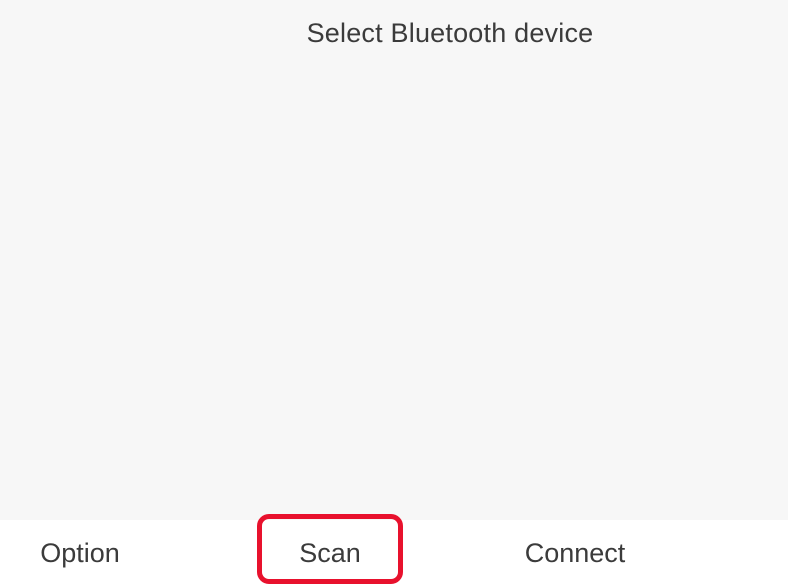 The height and width of the screenshot is (587, 788). I want to click on softkey-bar: Option Scan Connect, so click(394, 553).